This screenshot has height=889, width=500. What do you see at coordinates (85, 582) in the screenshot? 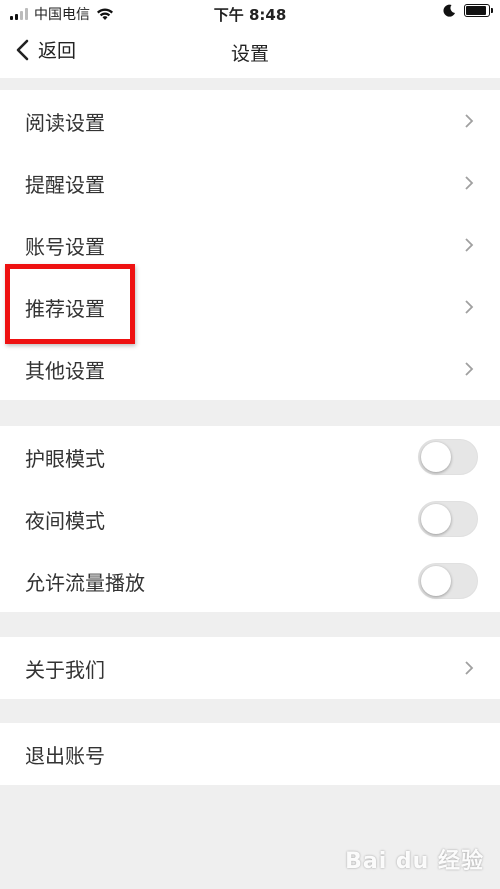
I see `settings-item-label: 允许流量播放` at bounding box center [85, 582].